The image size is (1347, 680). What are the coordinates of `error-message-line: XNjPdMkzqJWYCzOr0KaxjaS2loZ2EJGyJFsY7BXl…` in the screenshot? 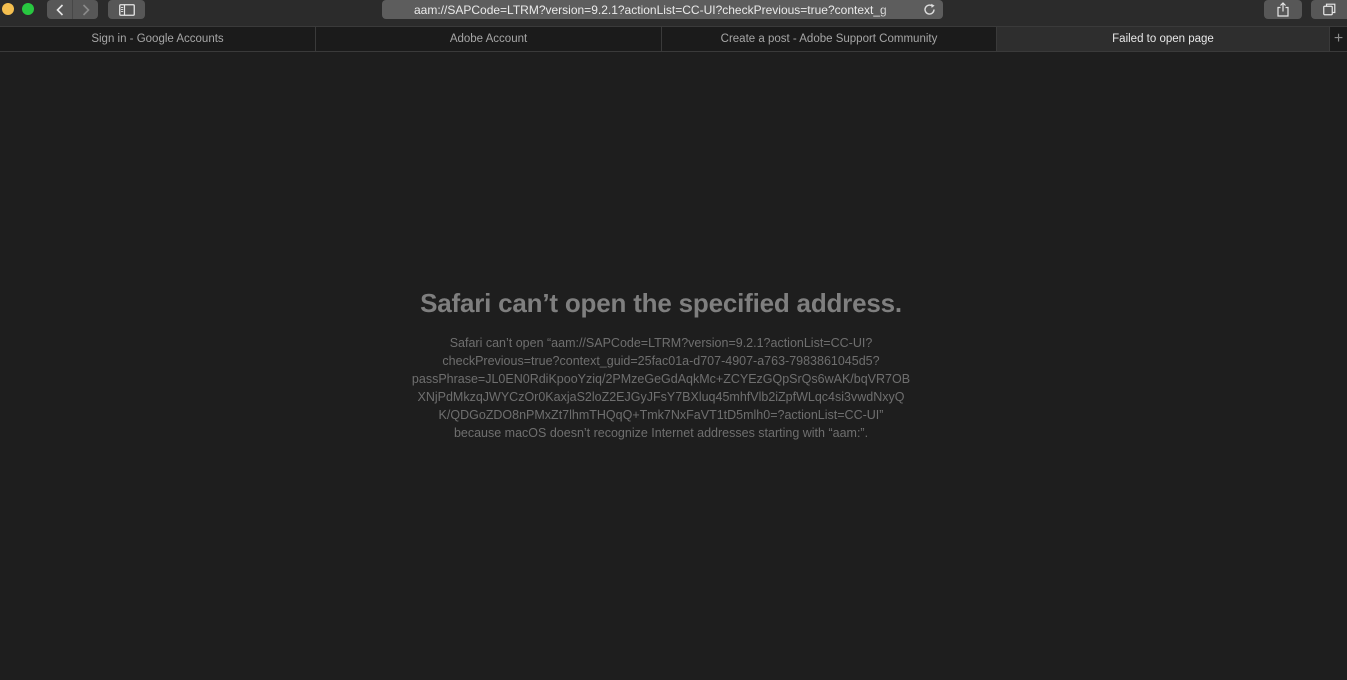 It's located at (661, 397).